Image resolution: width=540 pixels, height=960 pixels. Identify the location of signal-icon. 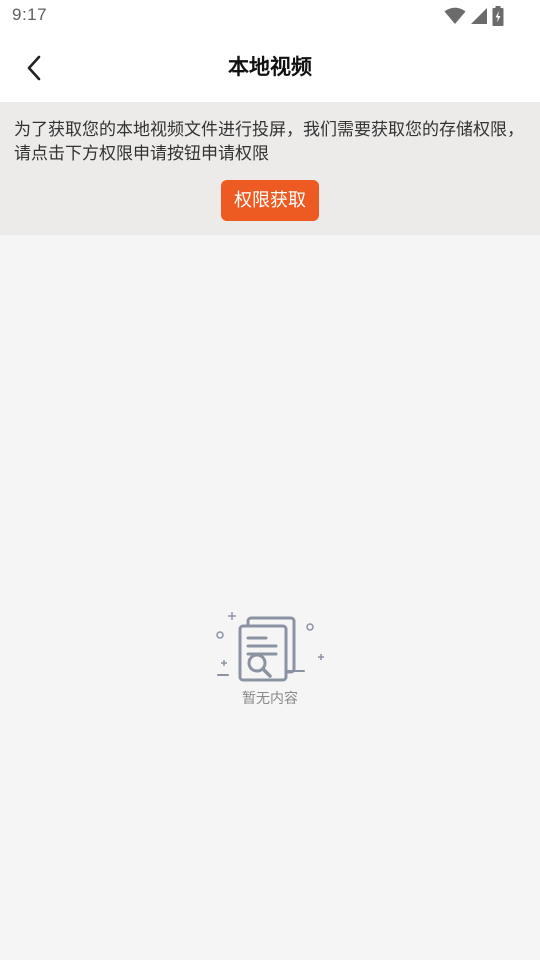
(479, 16).